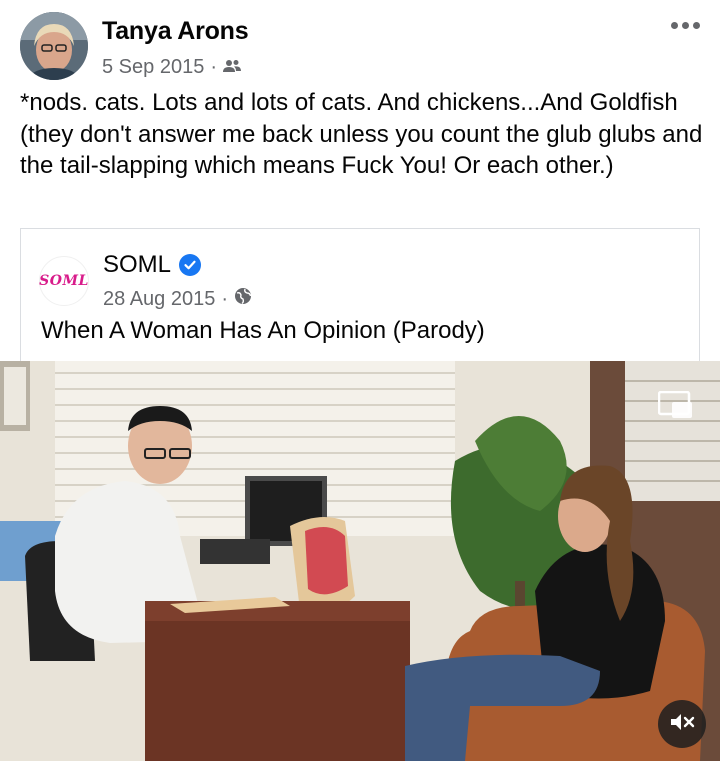 This screenshot has width=720, height=761. Describe the element at coordinates (243, 299) in the screenshot. I see `globe-icon` at that location.